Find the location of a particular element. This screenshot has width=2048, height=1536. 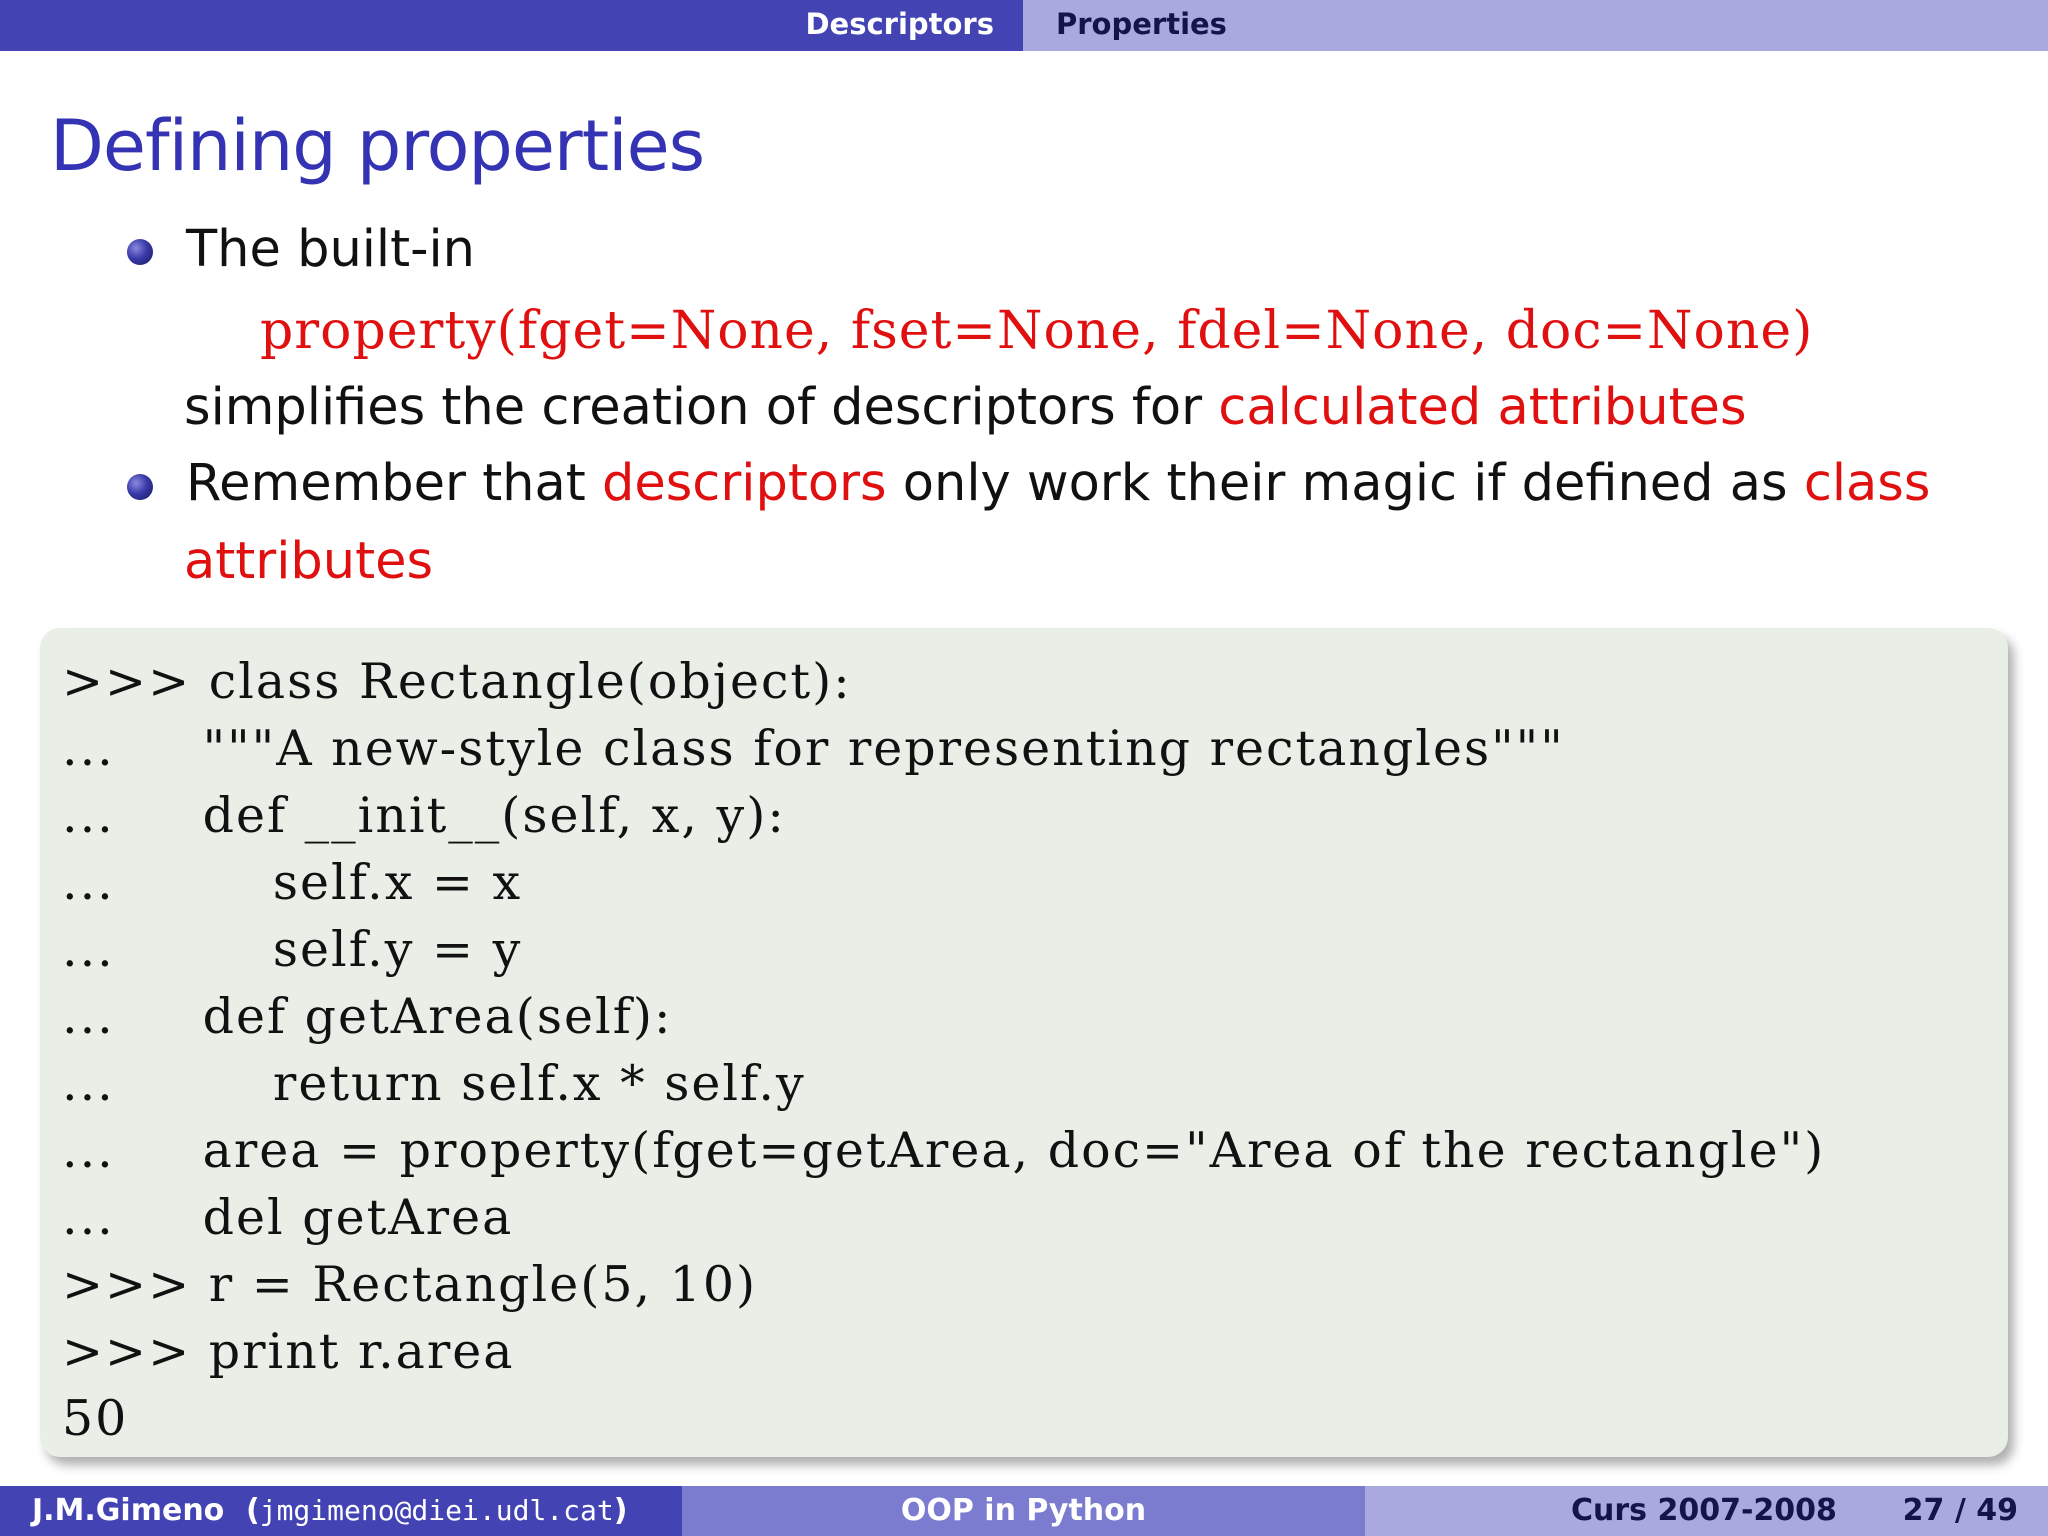

footer-email: jmgimeno@diei.udl.cat is located at coordinates (436, 1510).